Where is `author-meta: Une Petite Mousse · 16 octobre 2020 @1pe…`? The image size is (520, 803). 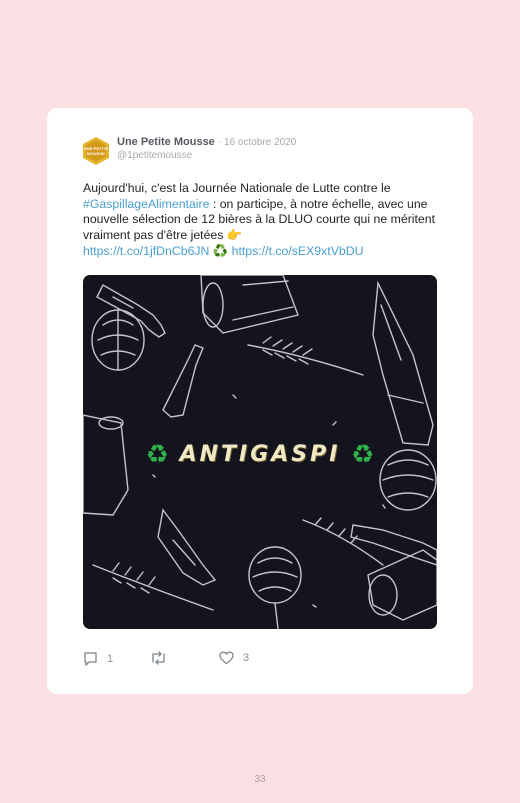
author-meta: Une Petite Mousse · 16 octobre 2020 @1pe… is located at coordinates (206, 149).